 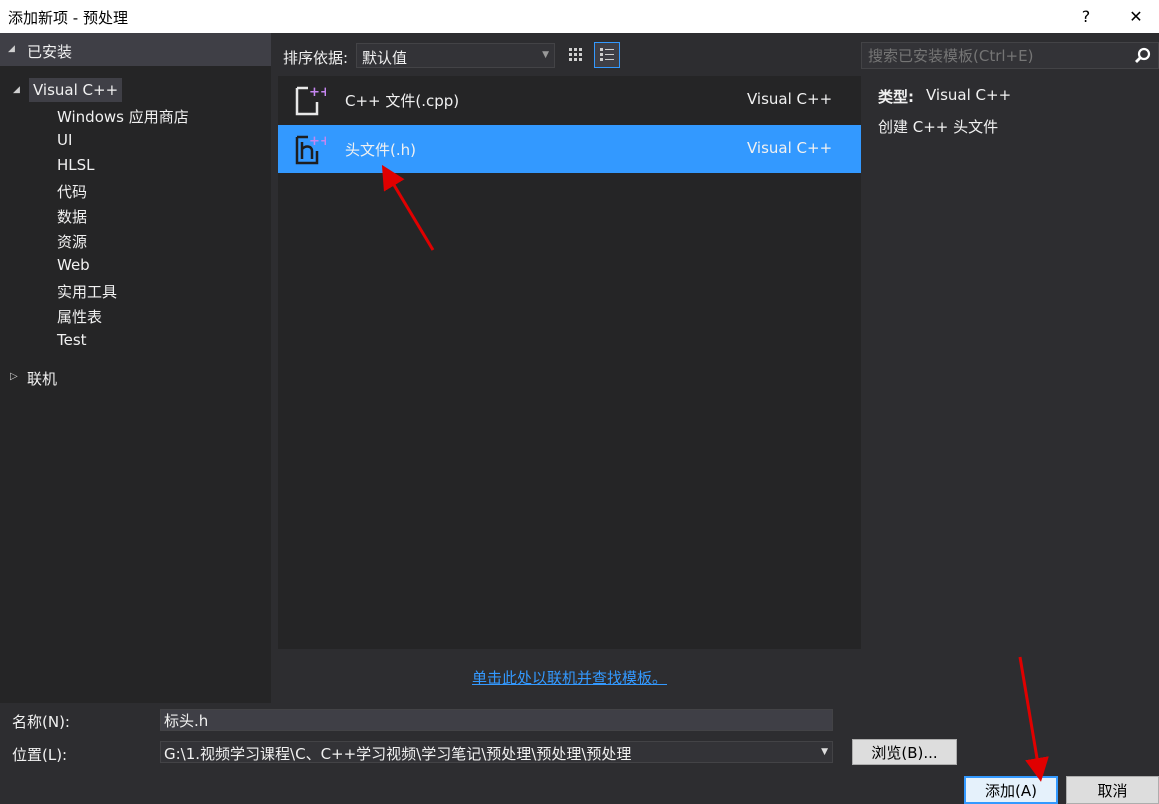 I want to click on cancel-button-label: 取消, so click(x=1112, y=790).